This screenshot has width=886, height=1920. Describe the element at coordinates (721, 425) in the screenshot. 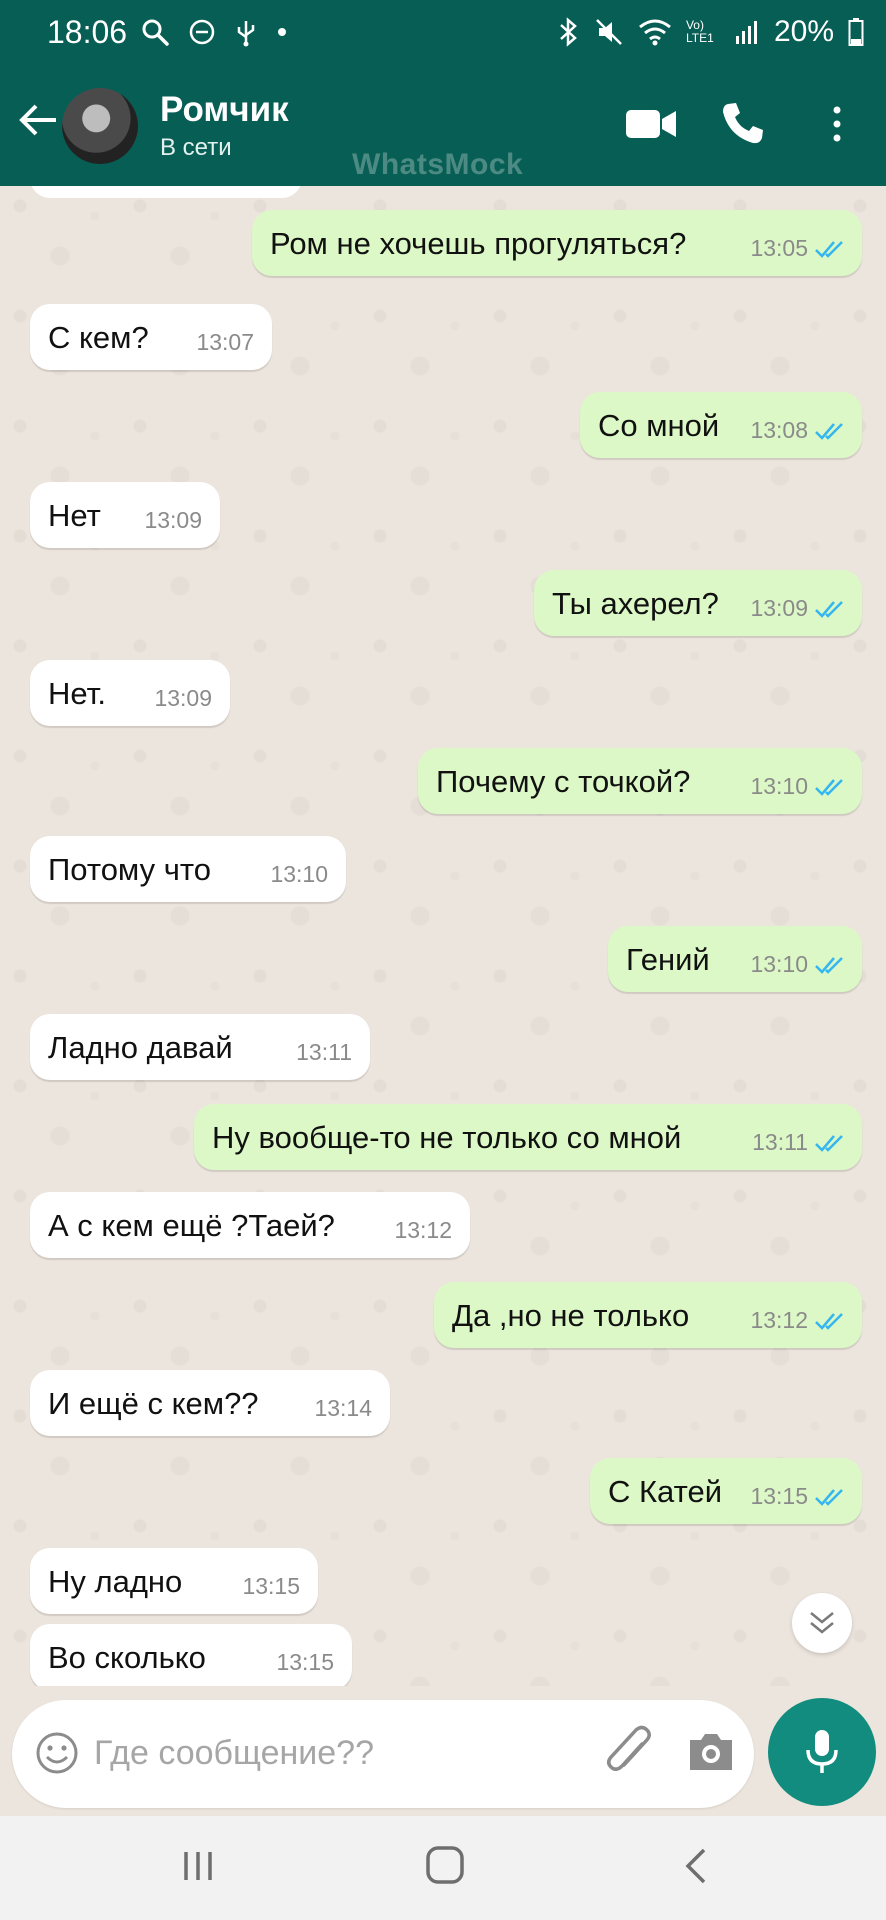

I see `message-bubble-outgoing: Со мной 13:08` at that location.